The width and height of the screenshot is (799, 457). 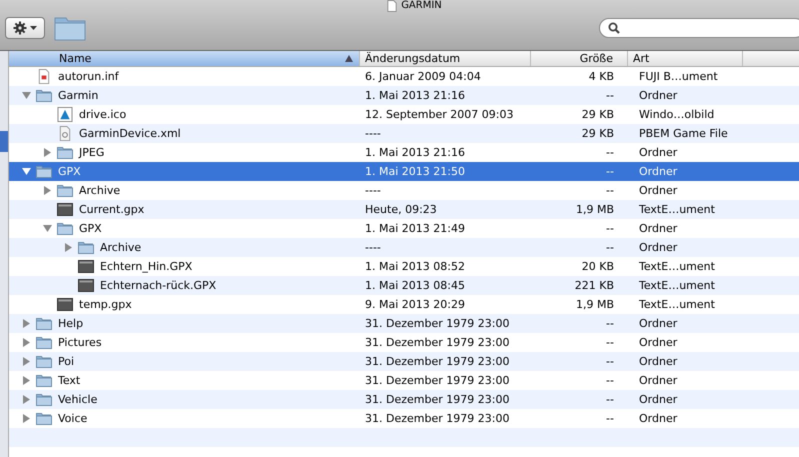 I want to click on column-header: Art, so click(x=685, y=58).